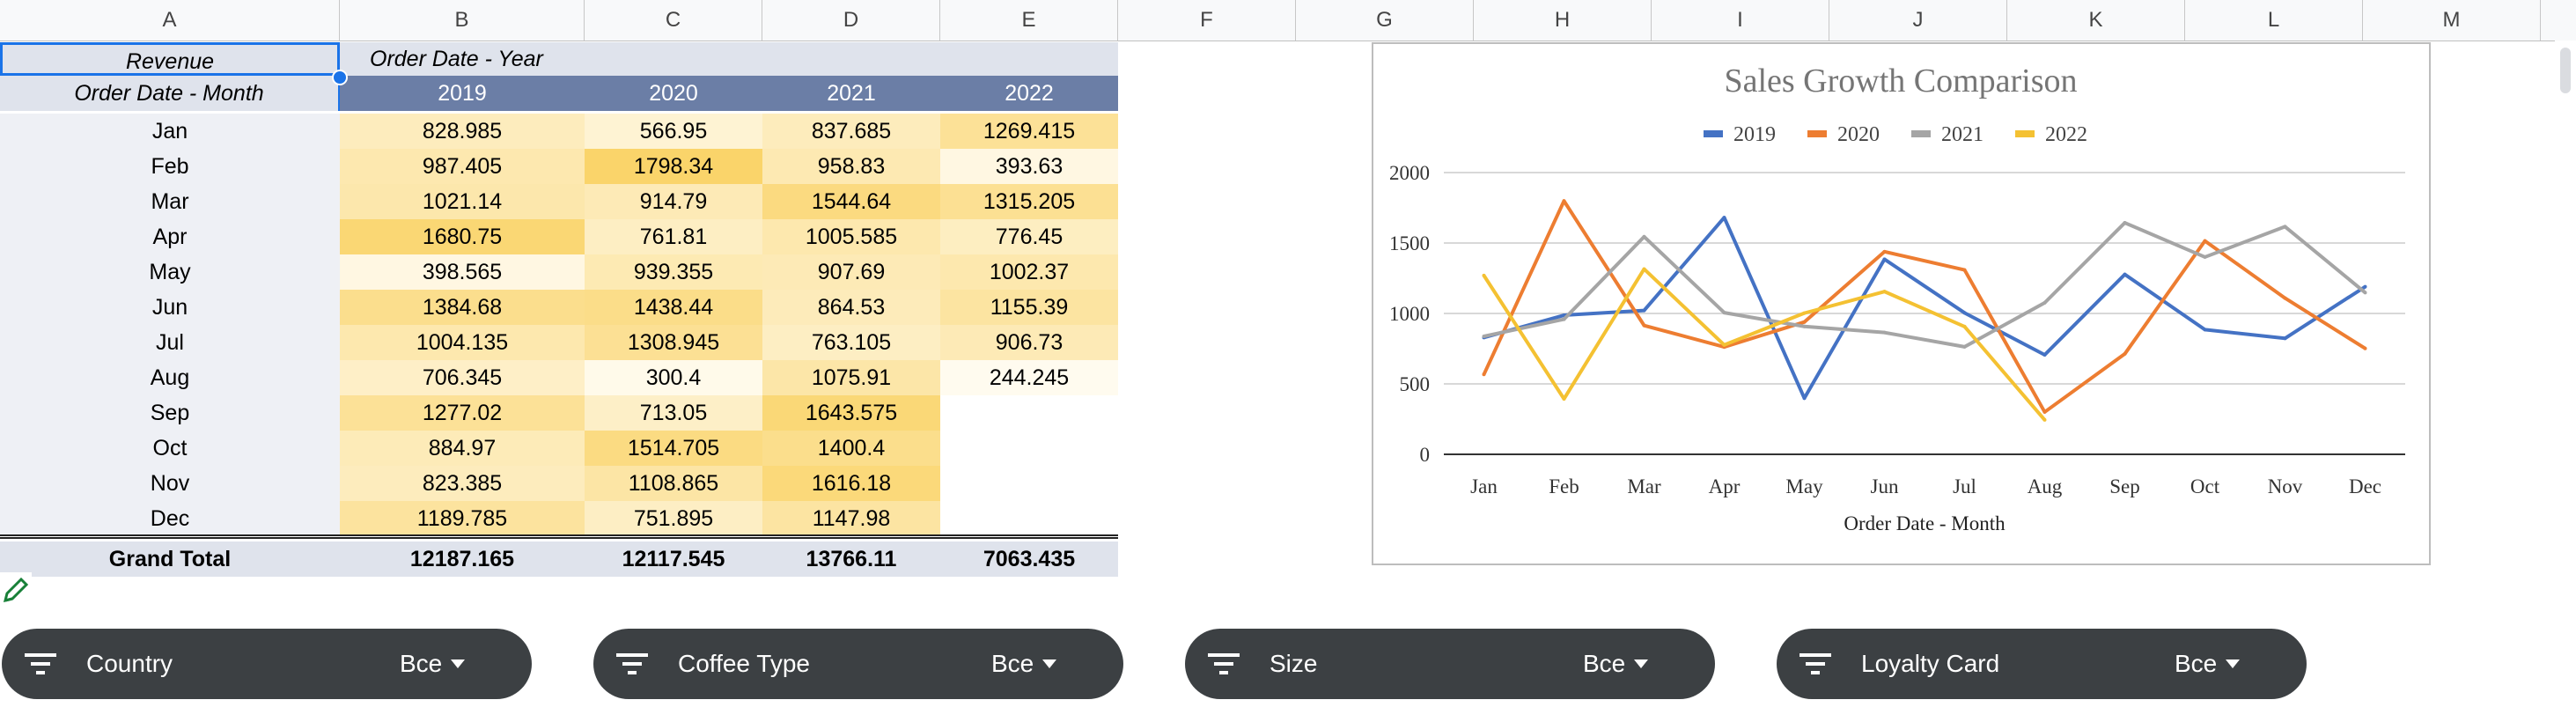 The width and height of the screenshot is (2576, 722). Describe the element at coordinates (170, 166) in the screenshot. I see `pivot-month-label: Feb` at that location.